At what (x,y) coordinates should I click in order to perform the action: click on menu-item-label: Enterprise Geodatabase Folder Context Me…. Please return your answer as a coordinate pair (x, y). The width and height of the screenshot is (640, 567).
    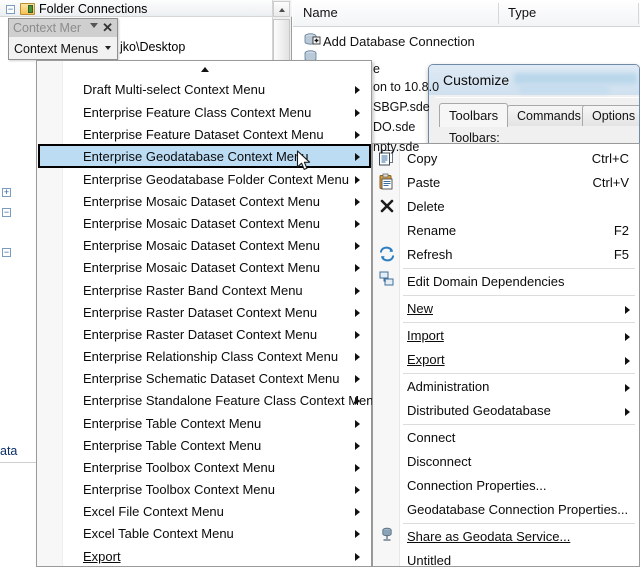
    Looking at the image, I should click on (216, 179).